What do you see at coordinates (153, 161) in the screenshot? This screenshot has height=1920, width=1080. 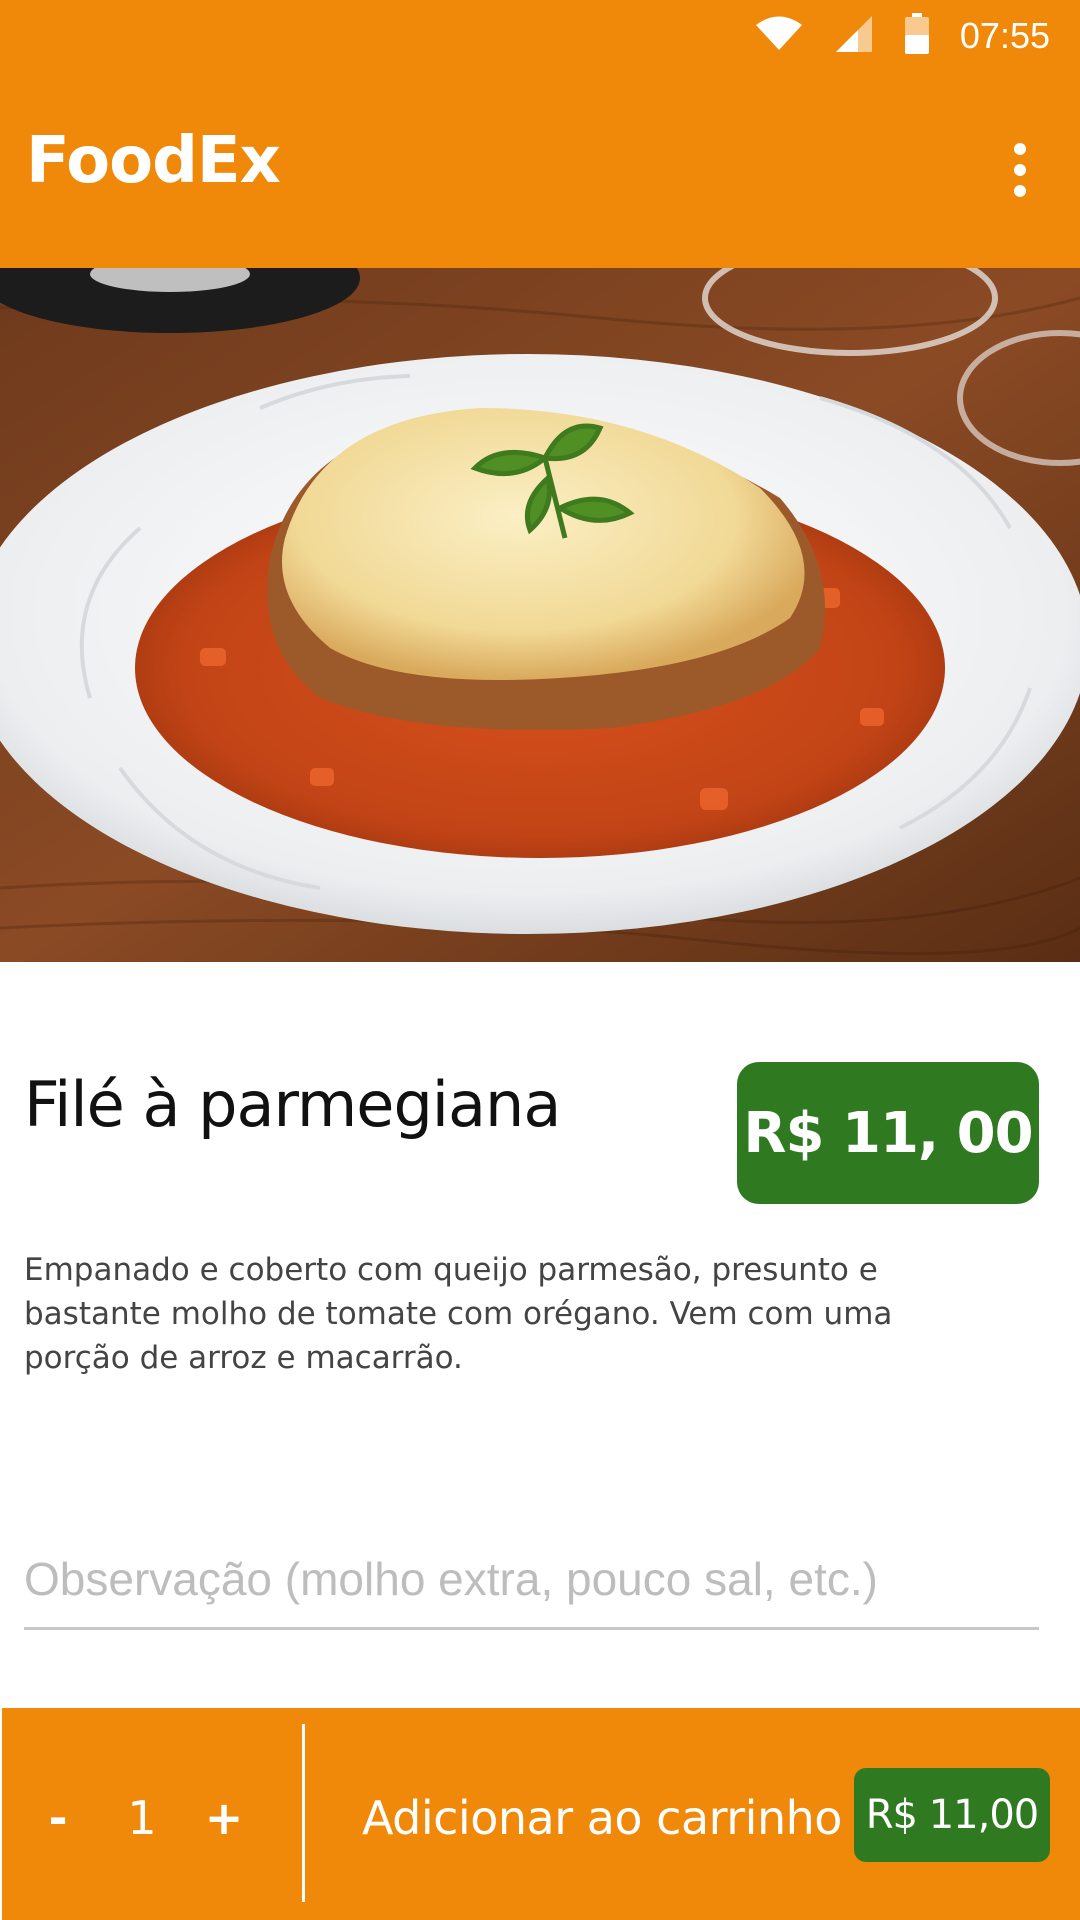 I see `app-title: FoodEx` at bounding box center [153, 161].